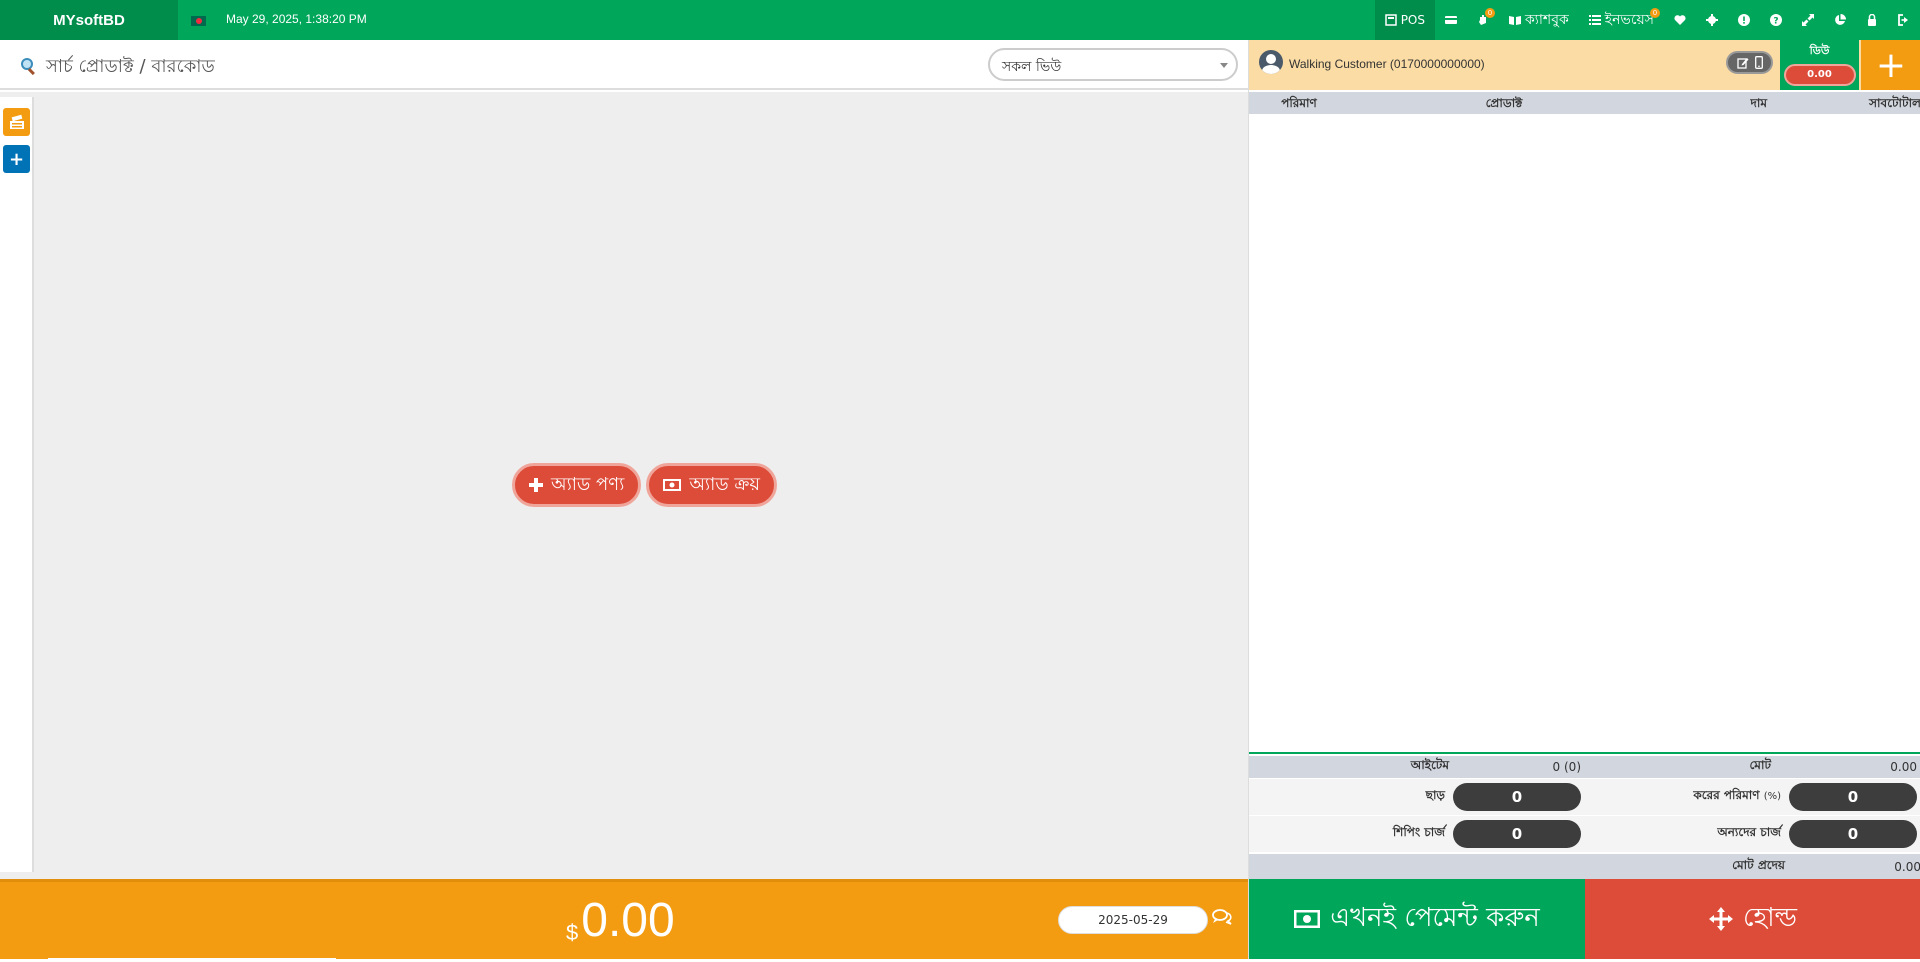 The width and height of the screenshot is (1920, 962). What do you see at coordinates (1720, 919) in the screenshot?
I see `arrows-icon` at bounding box center [1720, 919].